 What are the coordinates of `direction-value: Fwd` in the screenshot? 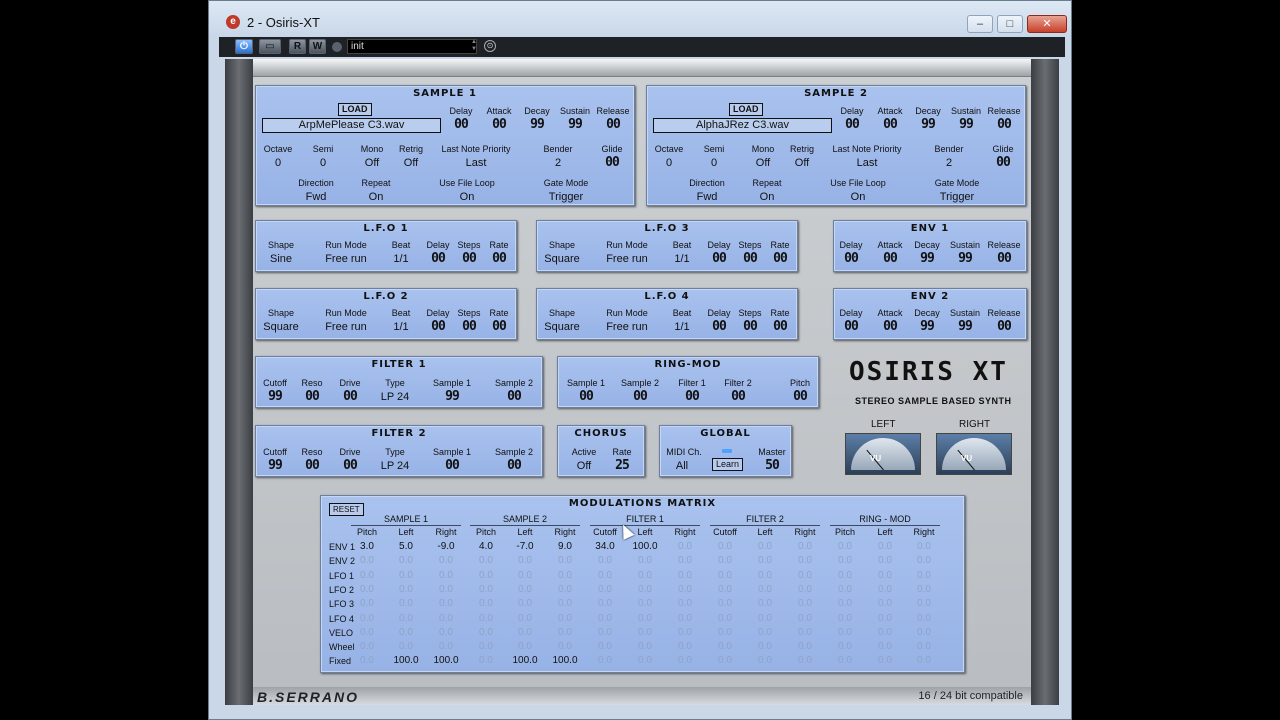 It's located at (707, 197).